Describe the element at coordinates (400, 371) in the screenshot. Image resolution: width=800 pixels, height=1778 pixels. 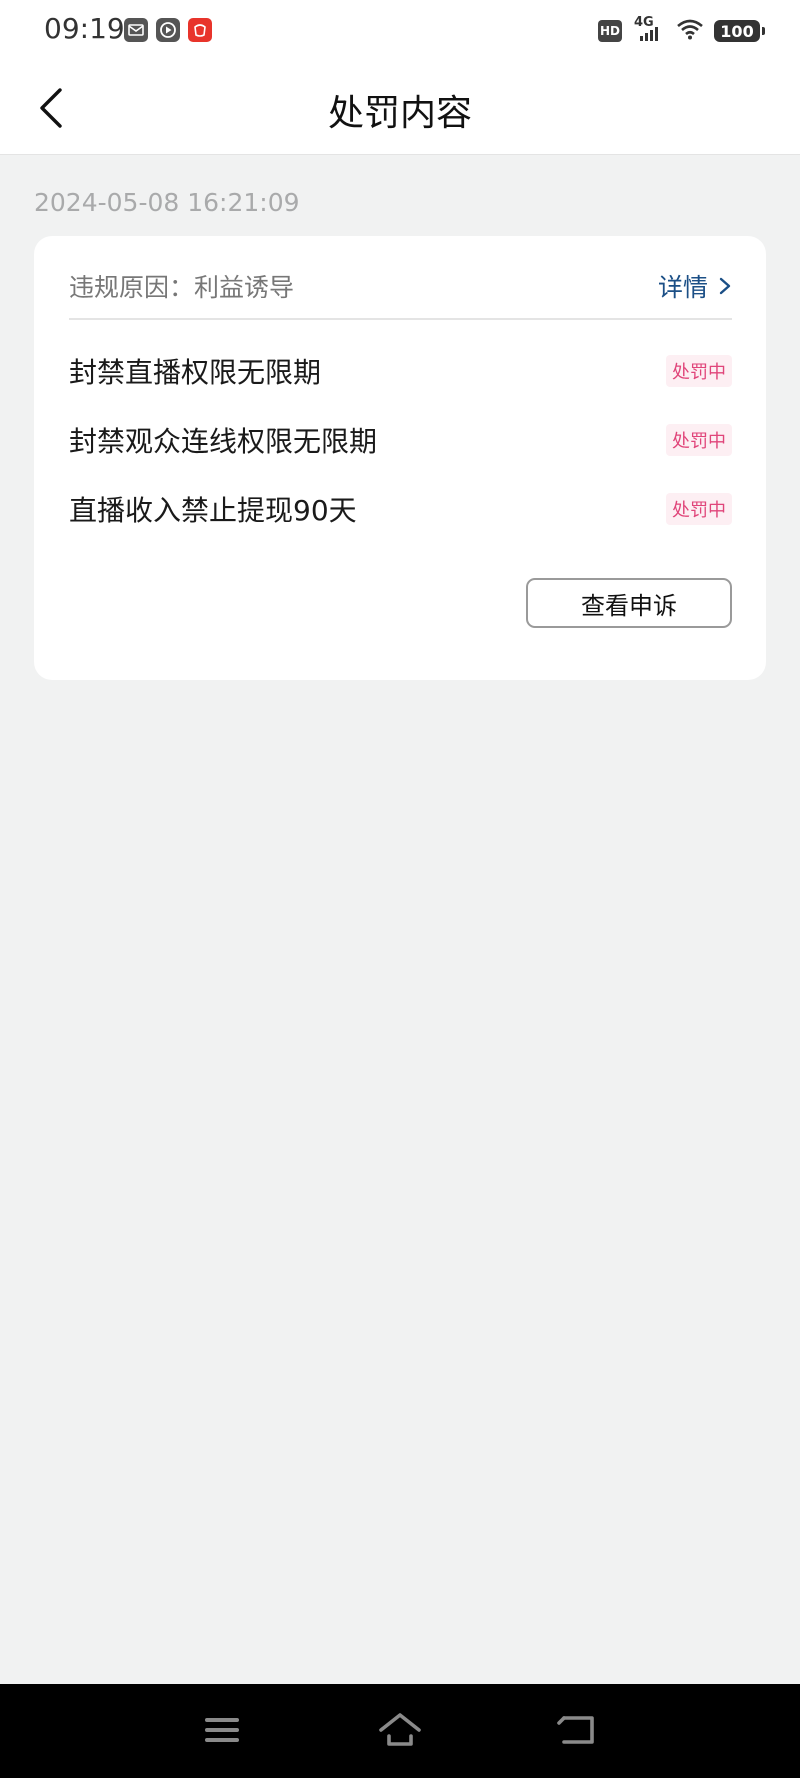
I see `penalty-item: 封禁直播权限无限期 处罚中` at that location.